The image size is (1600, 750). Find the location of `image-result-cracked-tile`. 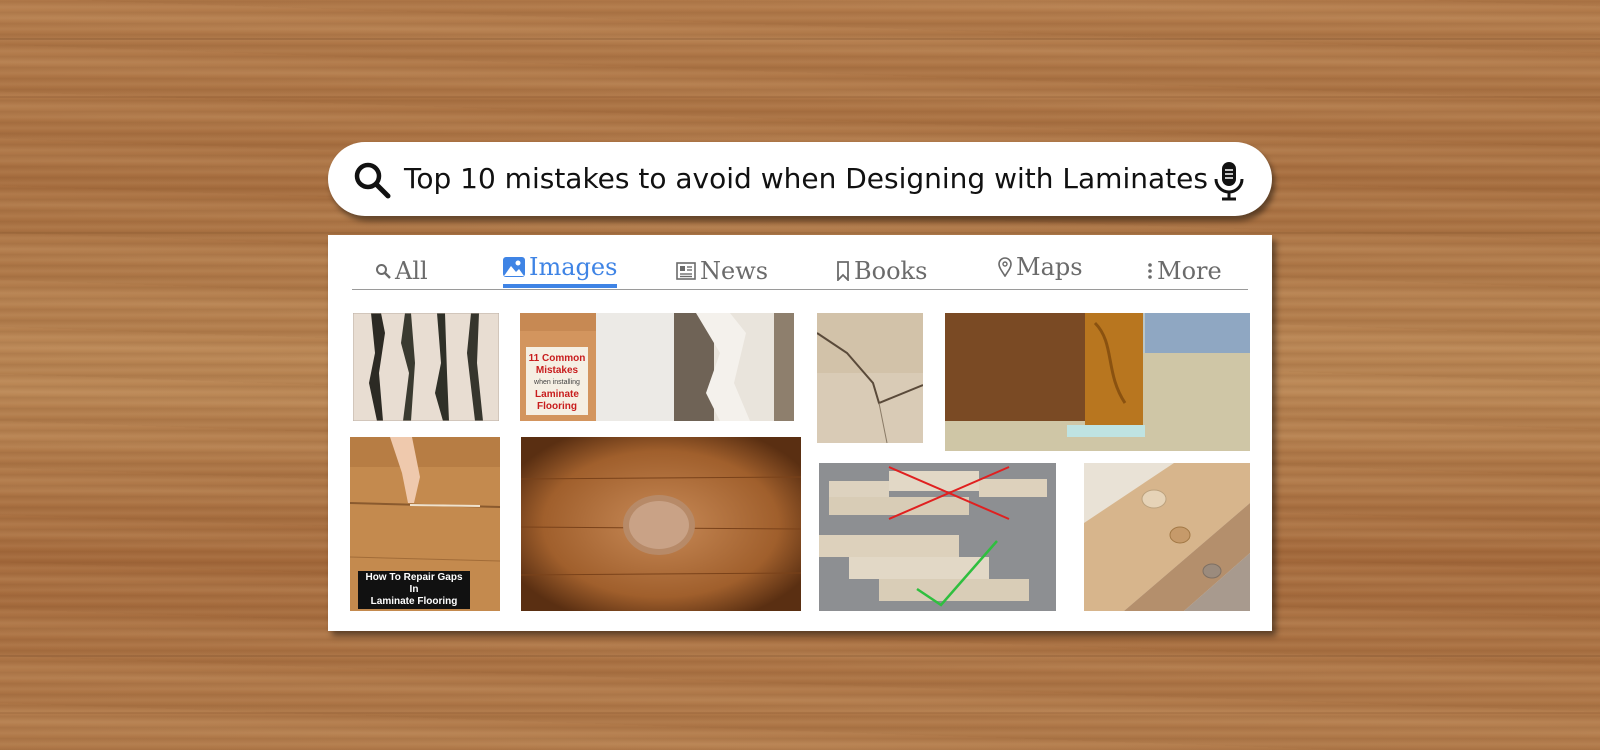

image-result-cracked-tile is located at coordinates (870, 378).